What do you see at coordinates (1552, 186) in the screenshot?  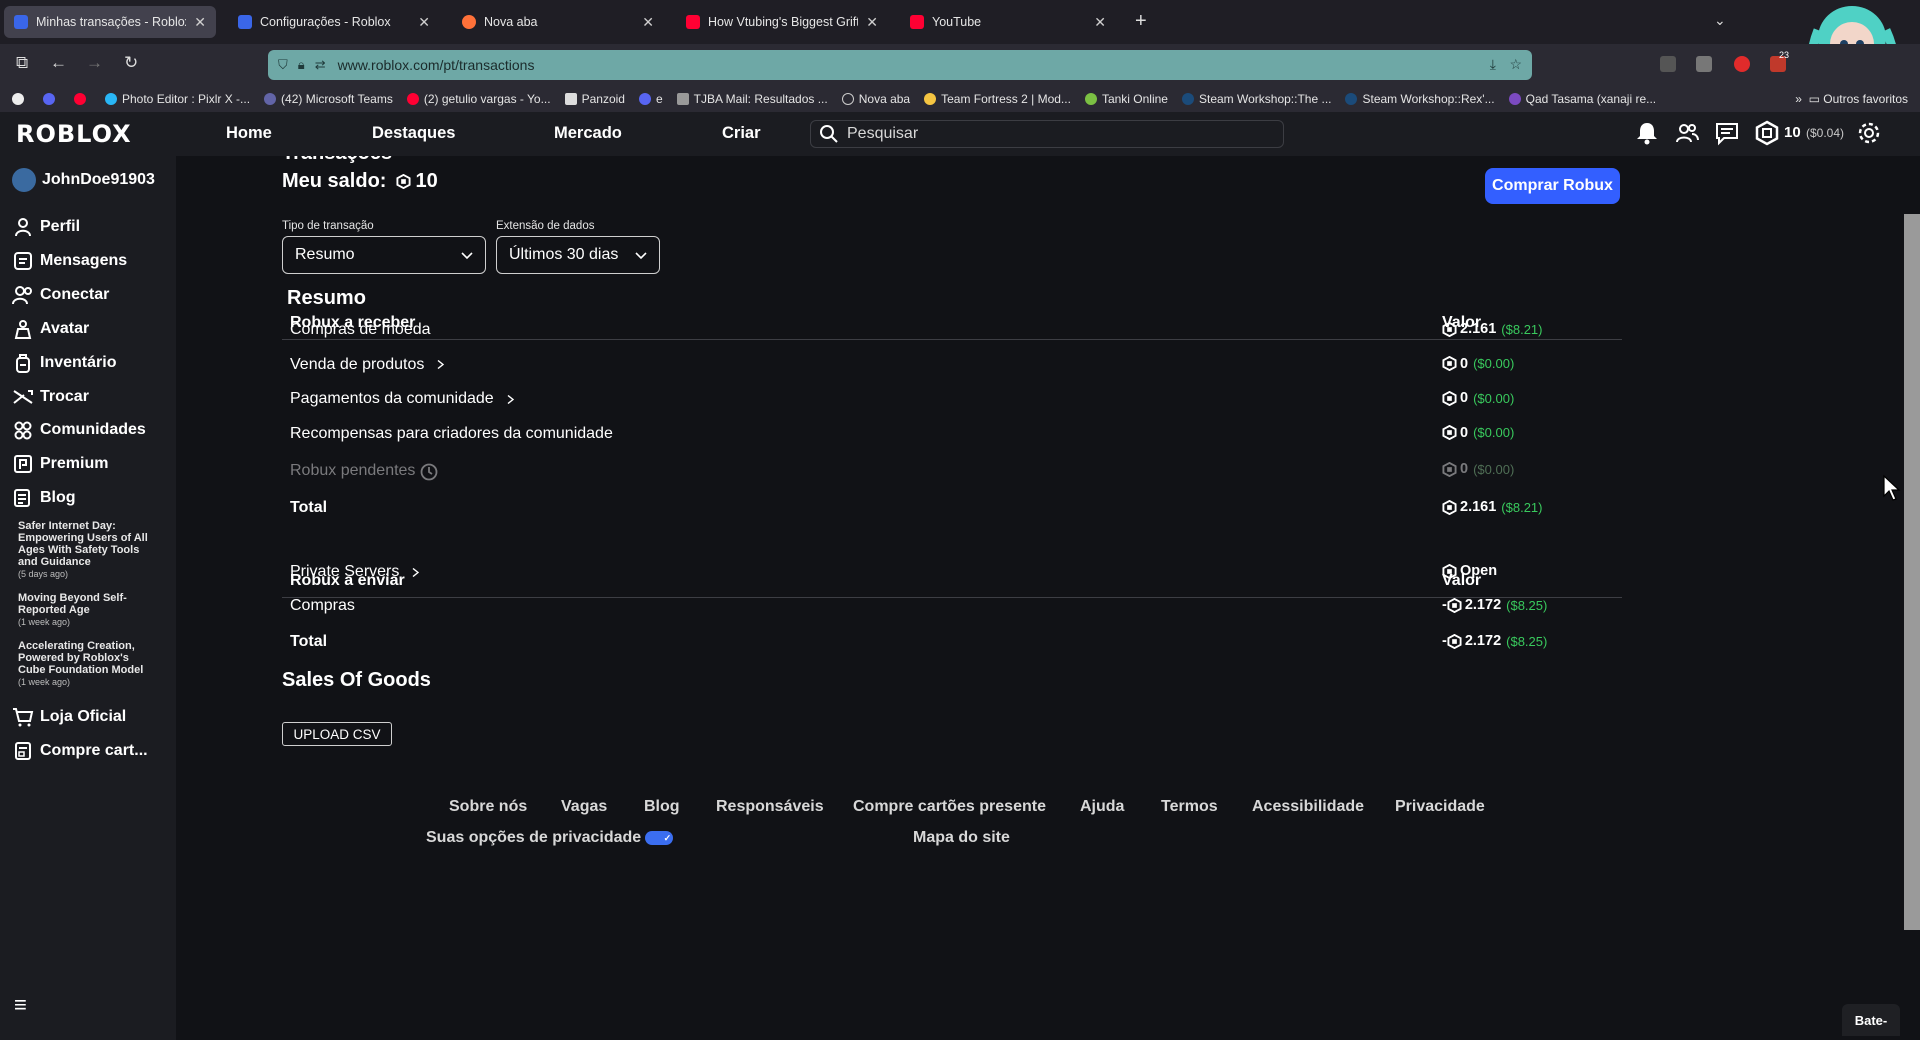 I see `buy-robux-button: Comprar Robux` at bounding box center [1552, 186].